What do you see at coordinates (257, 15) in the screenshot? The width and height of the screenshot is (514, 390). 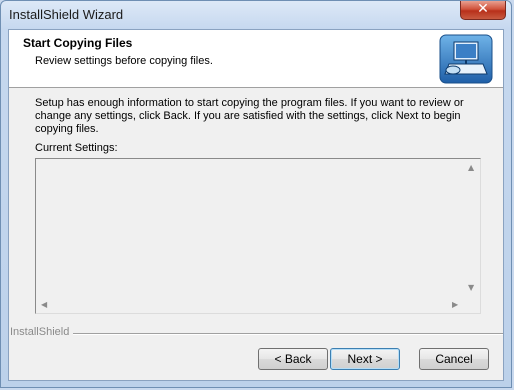 I see `title-bar: InstallShield Wizard ✕` at bounding box center [257, 15].